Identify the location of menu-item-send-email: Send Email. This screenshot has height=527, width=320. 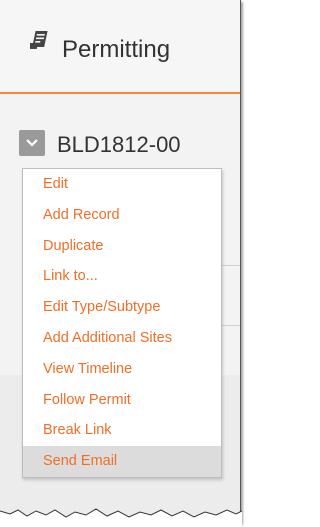
(122, 461).